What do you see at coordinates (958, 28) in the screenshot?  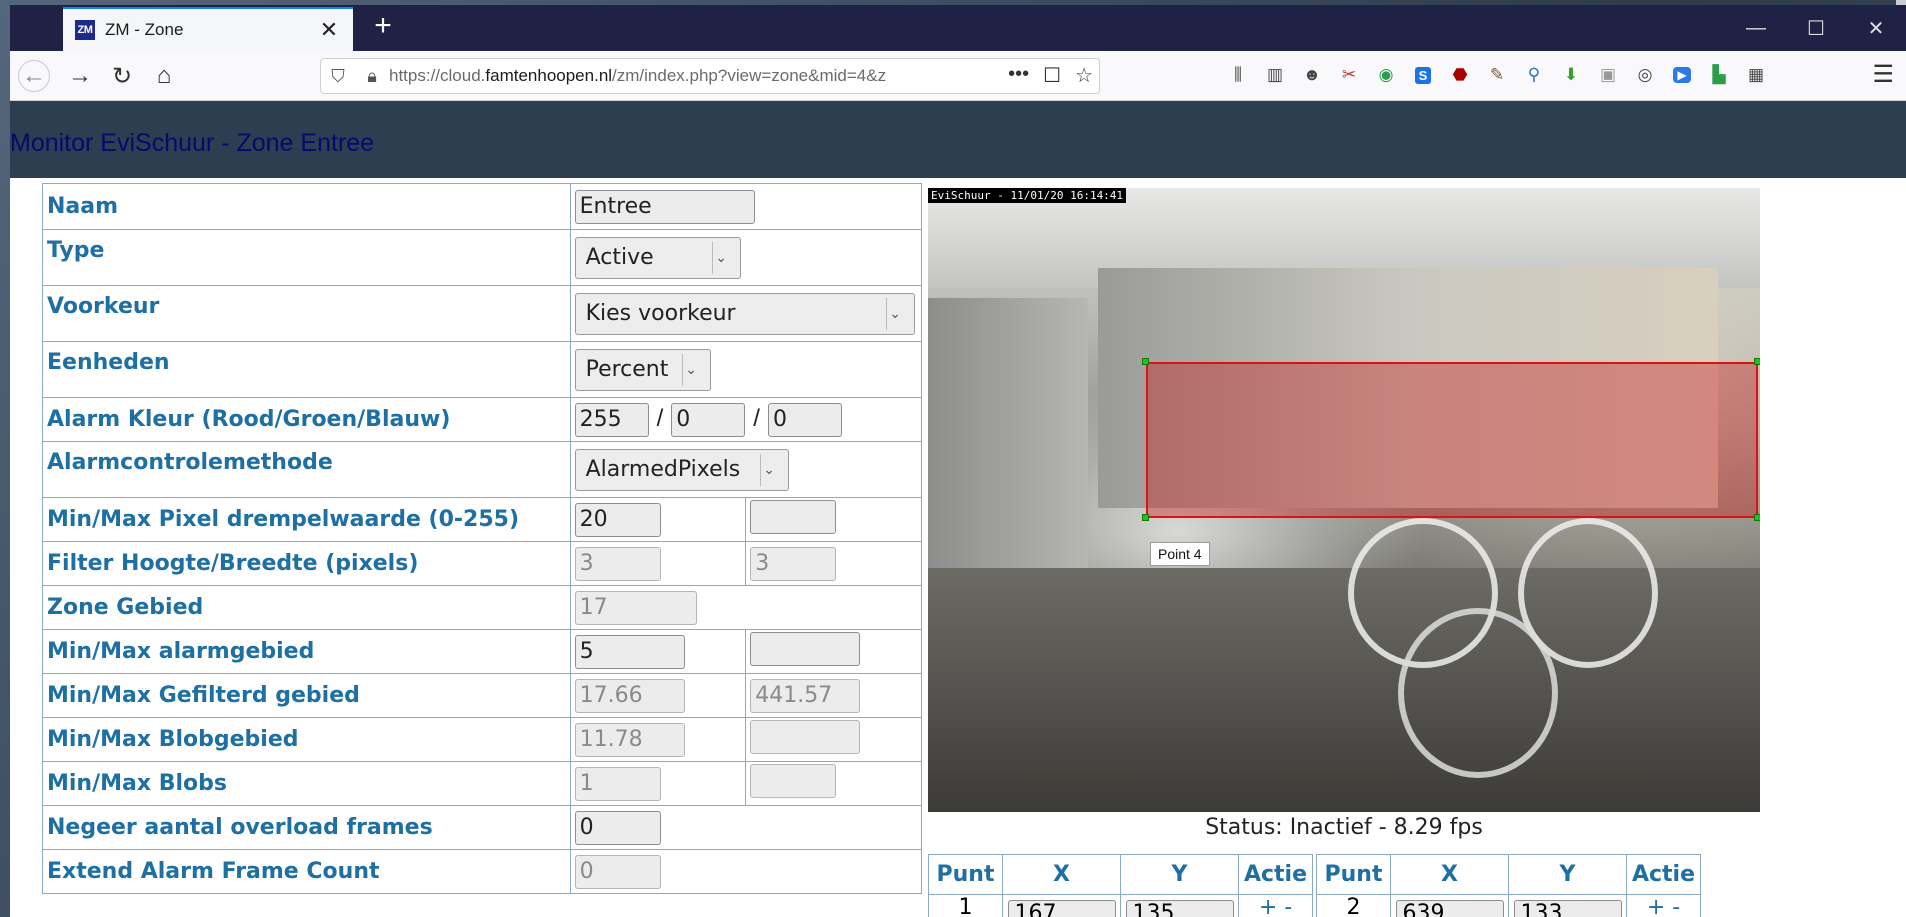 I see `tab-bar: ZM ZM - Zone ✕ + — ☐ ✕` at bounding box center [958, 28].